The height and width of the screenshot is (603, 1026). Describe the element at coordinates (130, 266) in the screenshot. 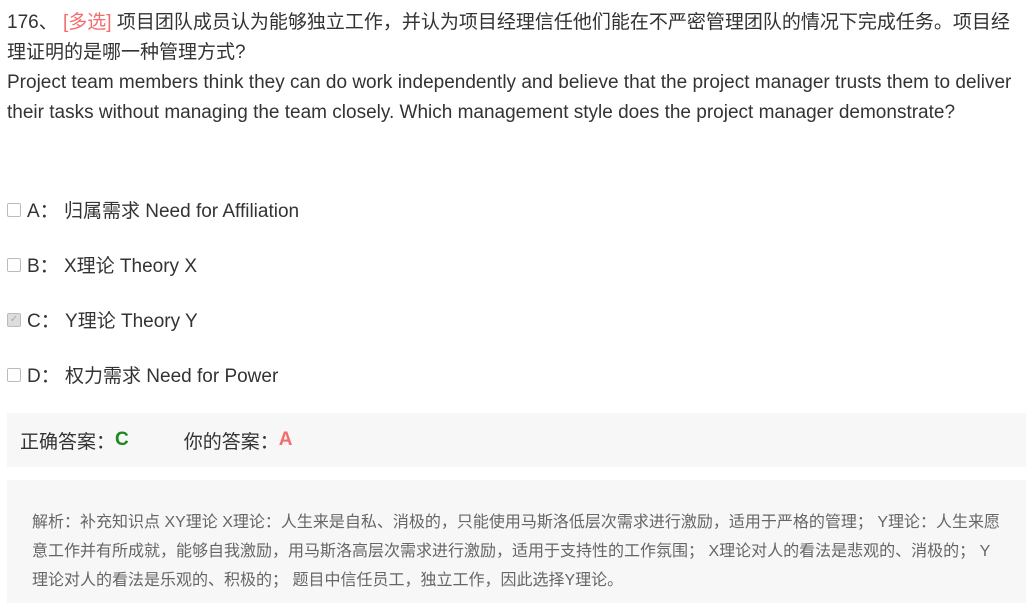

I see `option-text: X理论 Theory X` at that location.